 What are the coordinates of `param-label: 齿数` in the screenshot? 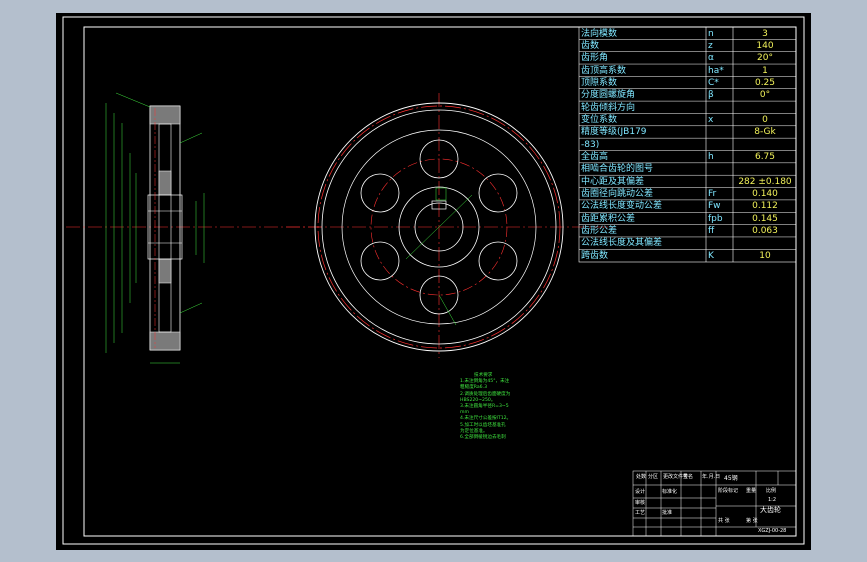 It's located at (590, 45).